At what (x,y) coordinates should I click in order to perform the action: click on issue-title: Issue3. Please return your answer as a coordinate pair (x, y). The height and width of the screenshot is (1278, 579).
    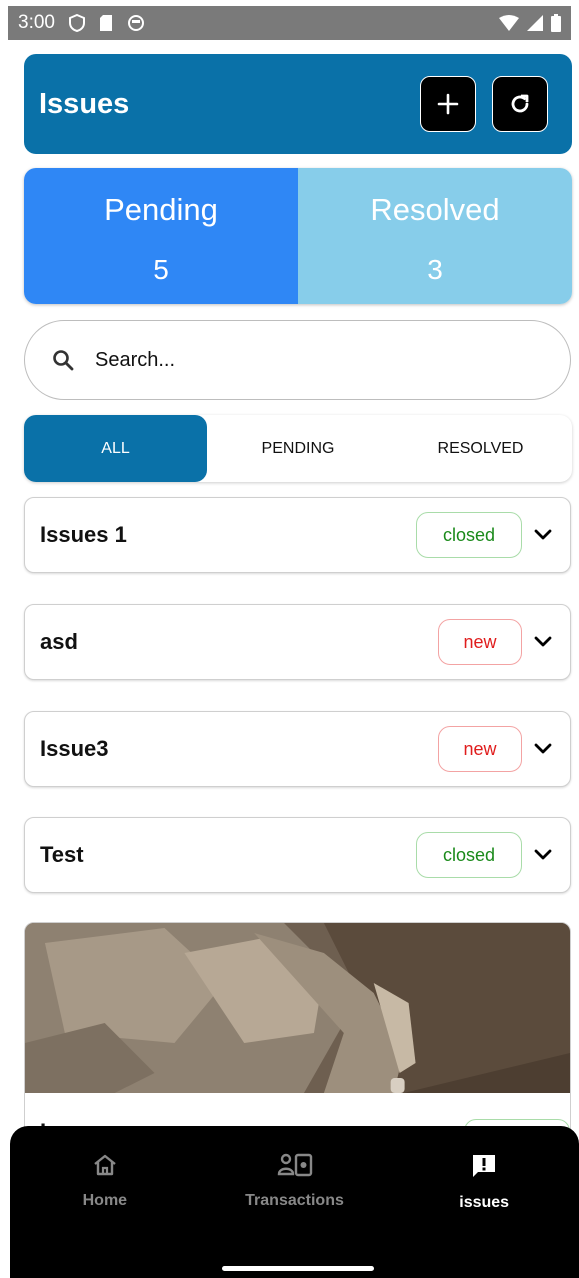
    Looking at the image, I should click on (74, 748).